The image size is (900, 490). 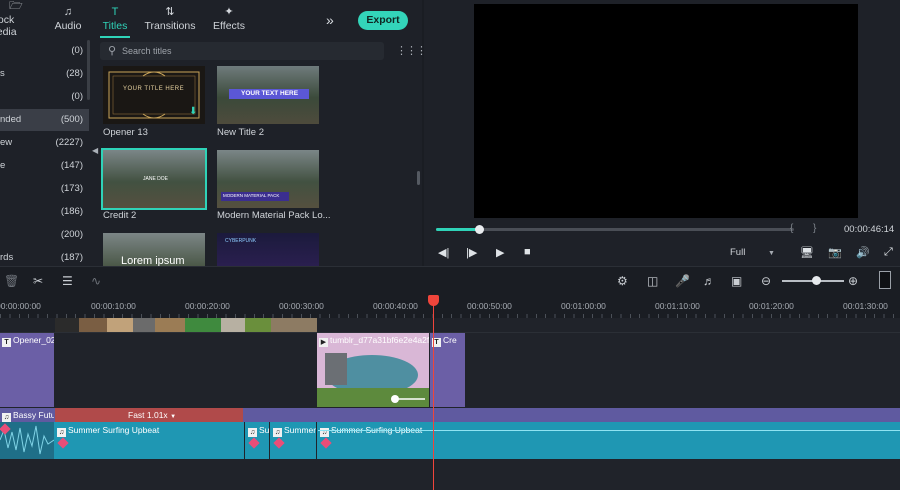 I want to click on grid-view-icon: ⋮⋮⋮, so click(x=411, y=50).